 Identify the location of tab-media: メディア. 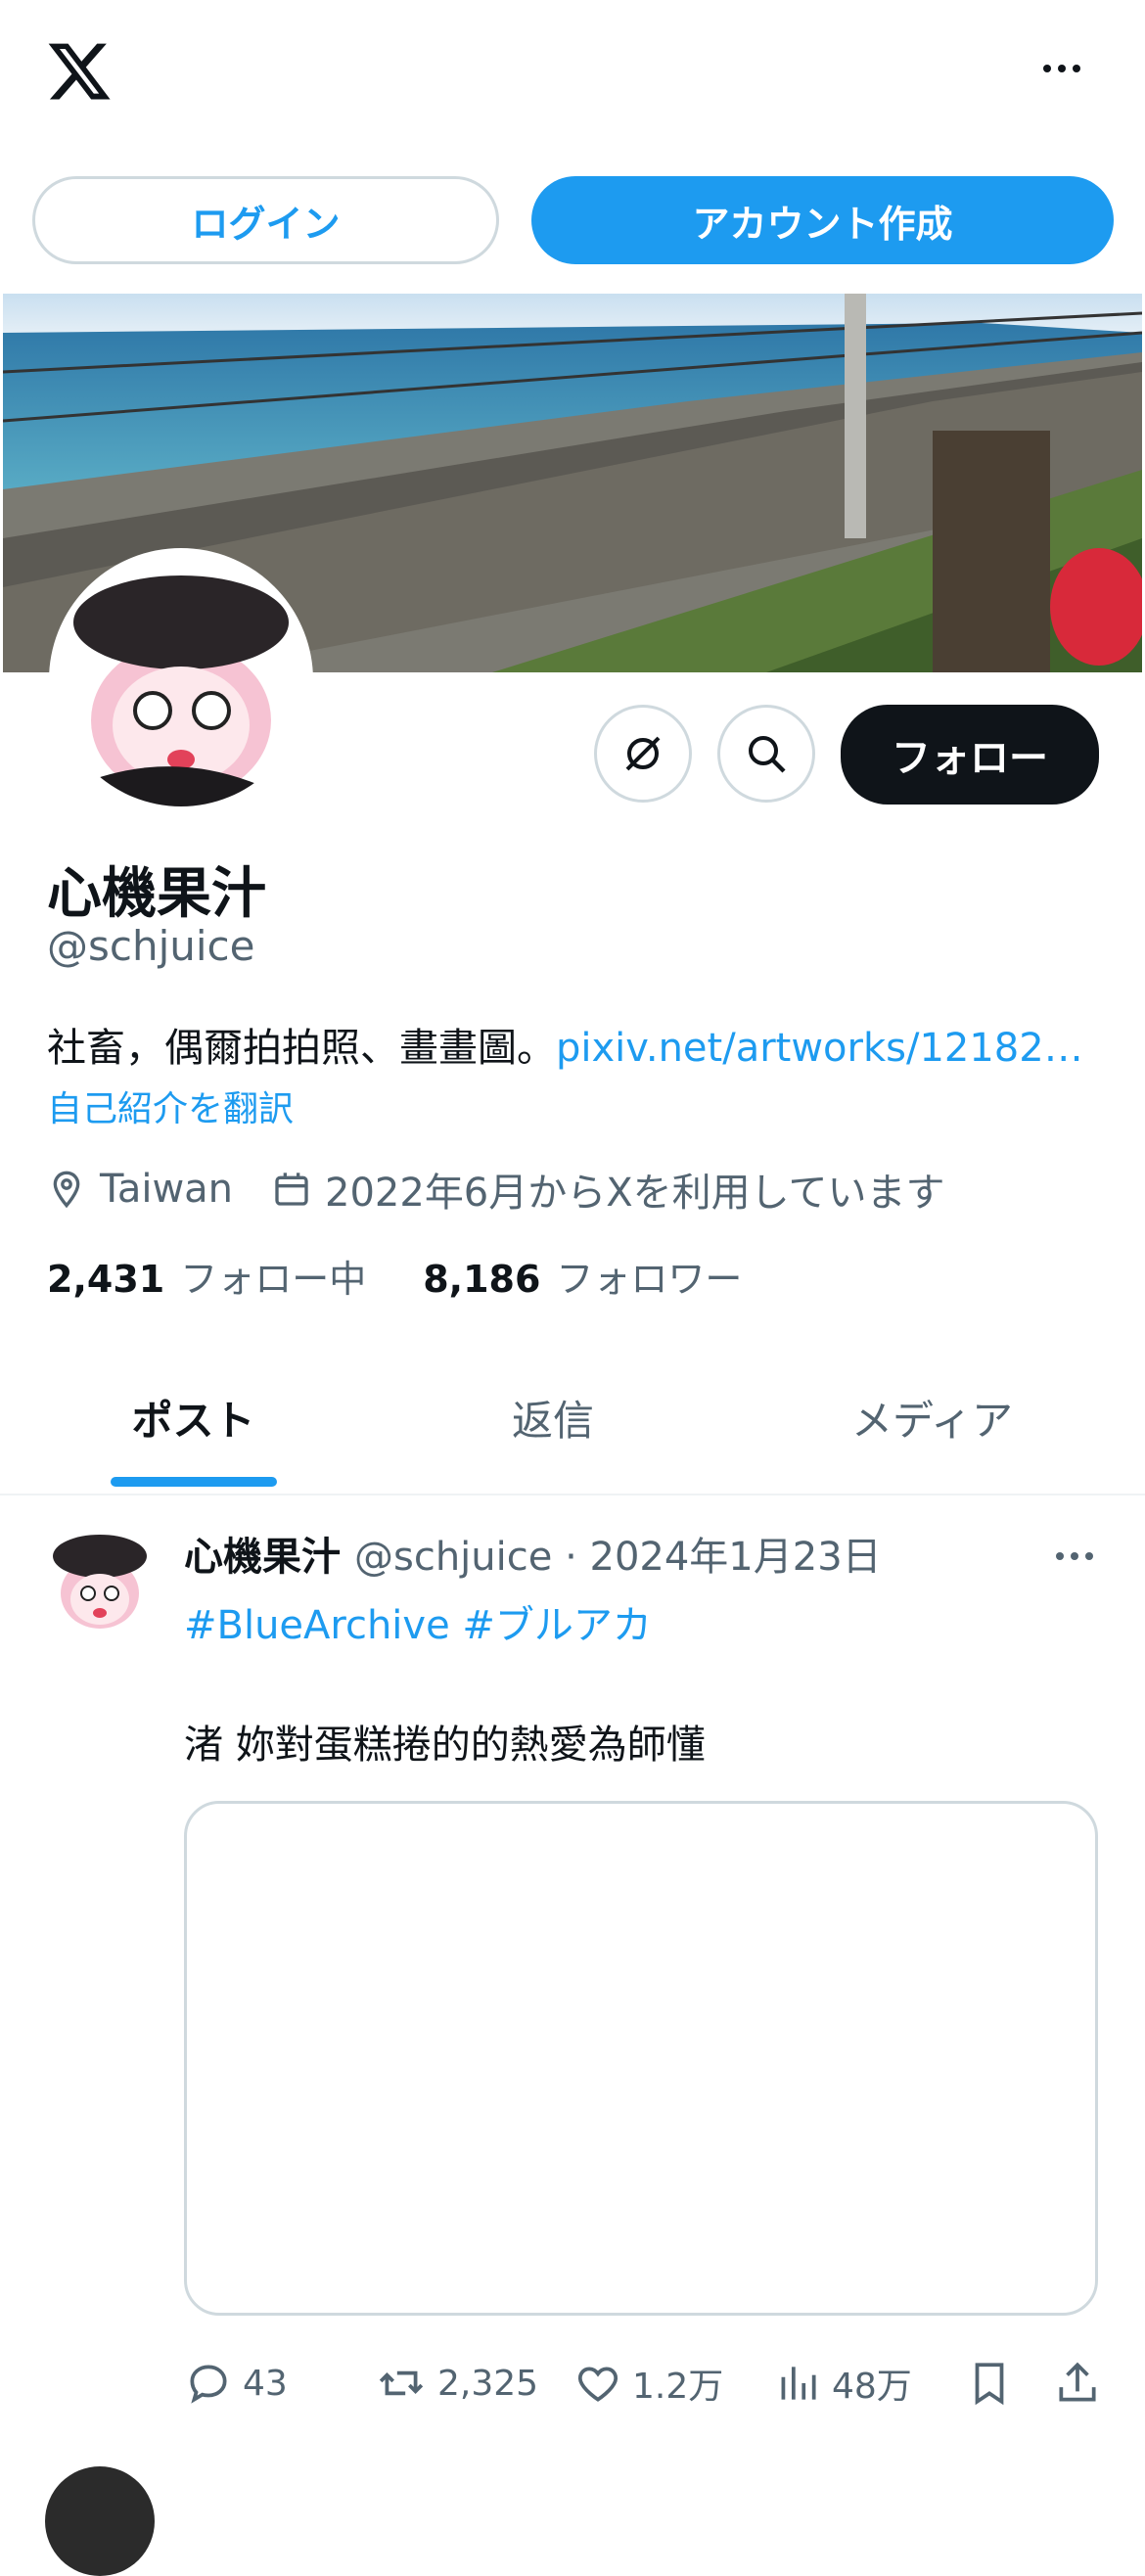
(932, 1417).